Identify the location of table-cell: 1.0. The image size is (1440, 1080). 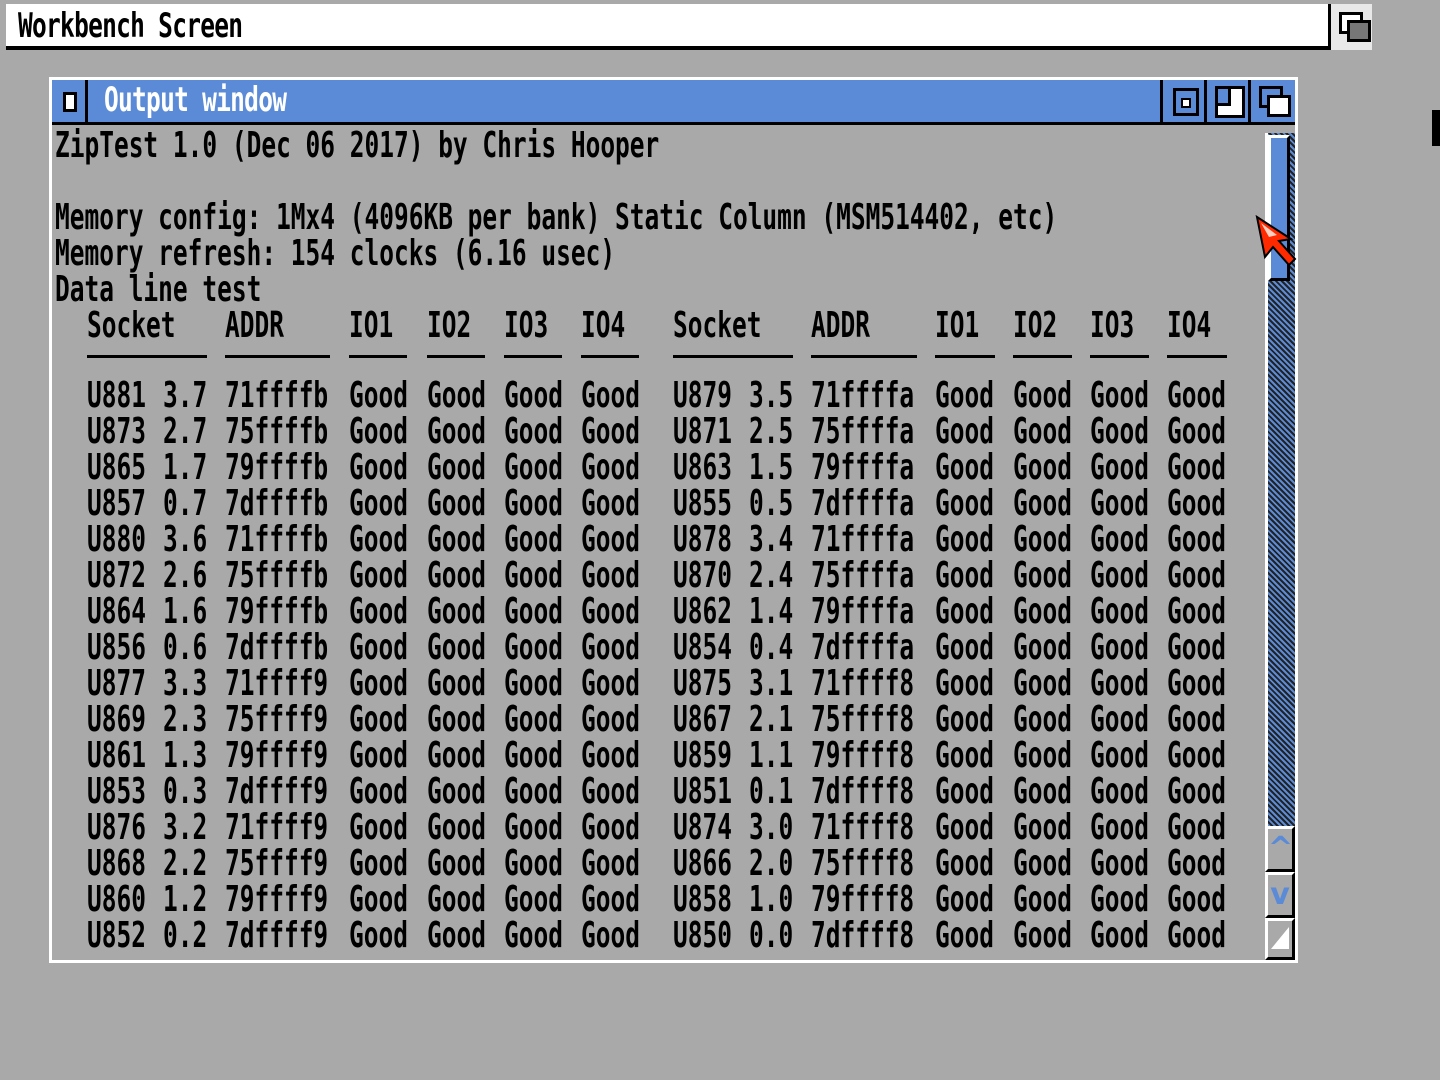
(771, 899).